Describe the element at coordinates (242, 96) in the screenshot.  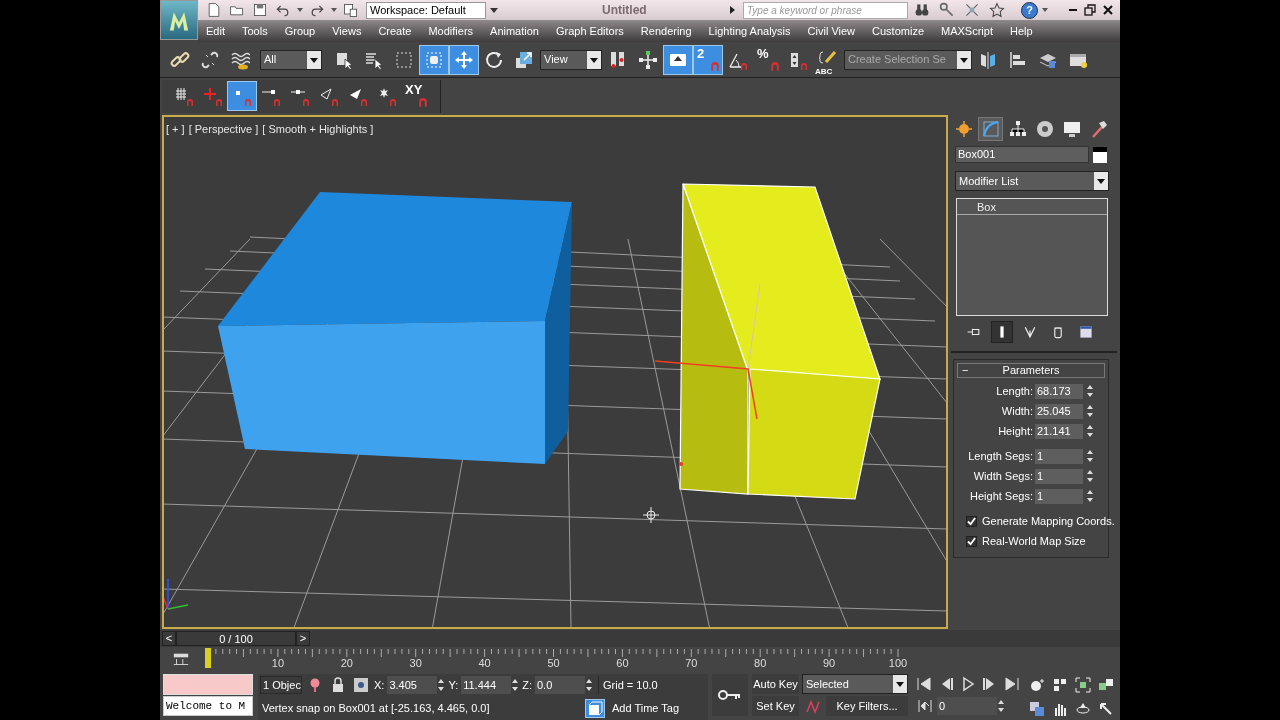
I see `vertex-magnet-button` at that location.